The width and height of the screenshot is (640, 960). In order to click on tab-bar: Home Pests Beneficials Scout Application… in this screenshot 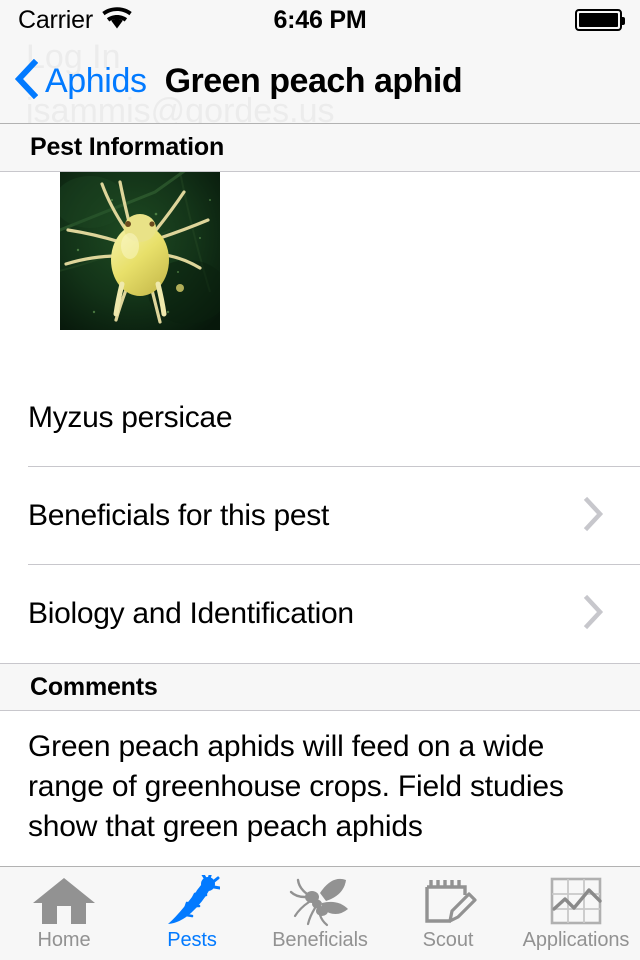, I will do `click(320, 913)`.